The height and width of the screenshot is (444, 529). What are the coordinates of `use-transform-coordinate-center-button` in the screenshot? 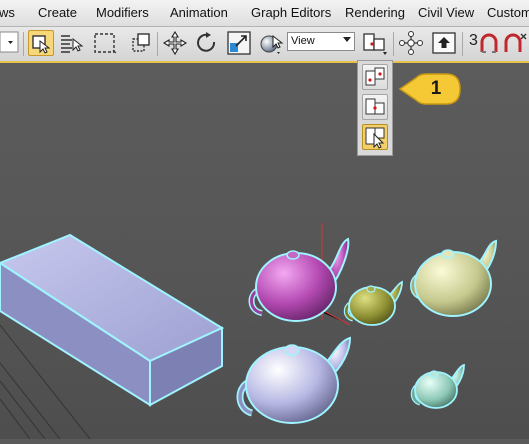 It's located at (375, 137).